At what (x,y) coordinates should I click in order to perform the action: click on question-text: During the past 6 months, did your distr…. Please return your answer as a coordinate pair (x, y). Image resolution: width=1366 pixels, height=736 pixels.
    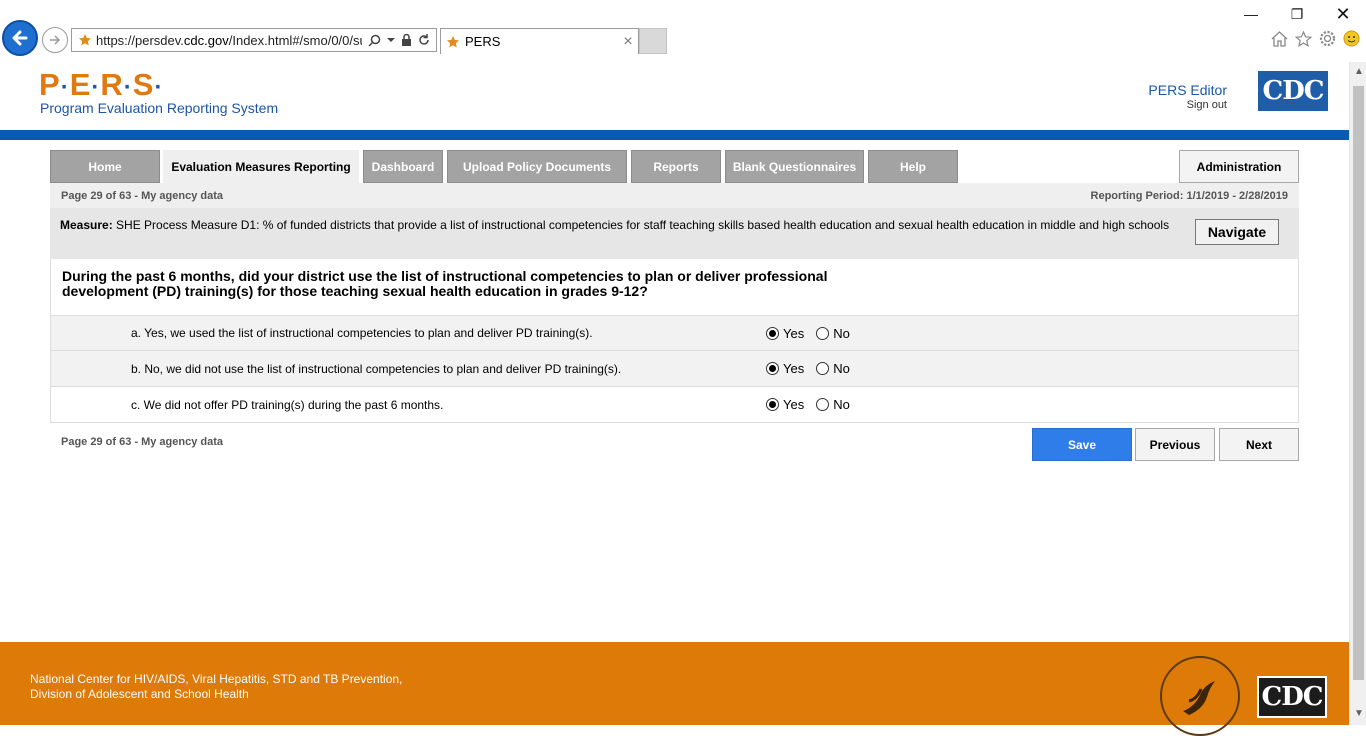
    Looking at the image, I should click on (674, 287).